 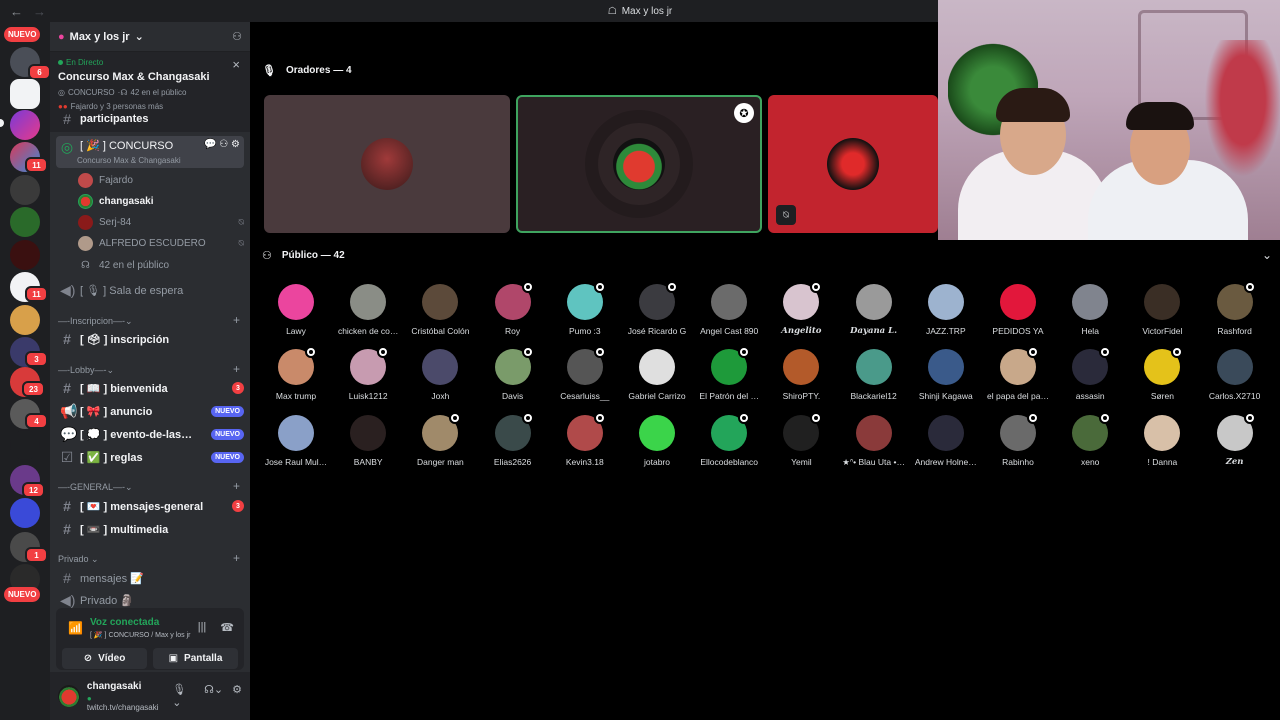 I want to click on audience-member: ! Danna, so click(x=1162, y=441).